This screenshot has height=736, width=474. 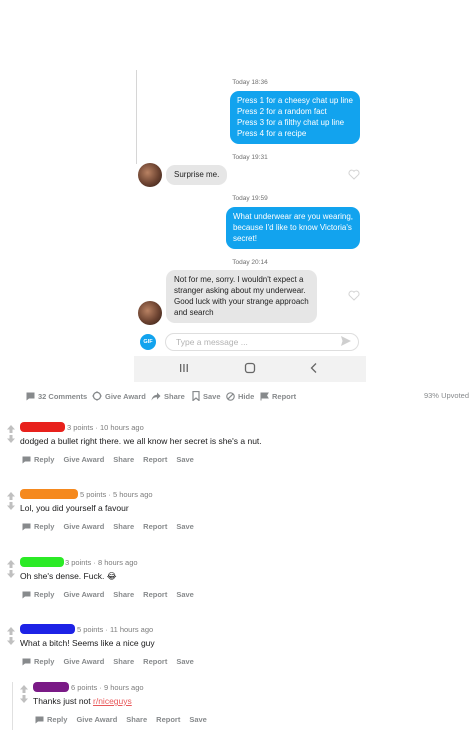 What do you see at coordinates (184, 368) in the screenshot?
I see `recent-apps-icon` at bounding box center [184, 368].